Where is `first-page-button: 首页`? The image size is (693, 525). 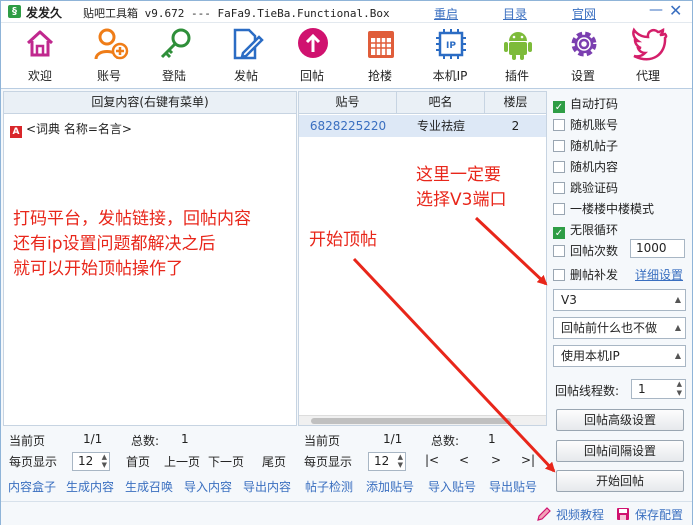
first-page-button: 首页 is located at coordinates (138, 461).